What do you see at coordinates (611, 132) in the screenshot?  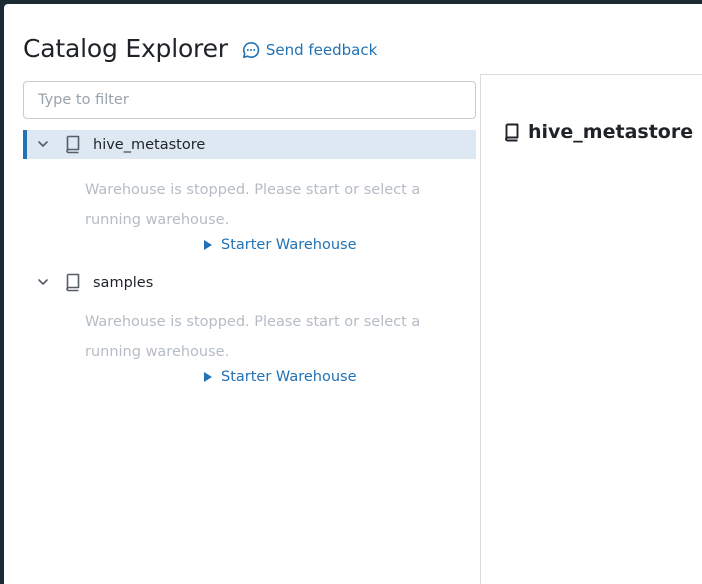 I see `detail-title-label: hive_metastore` at bounding box center [611, 132].